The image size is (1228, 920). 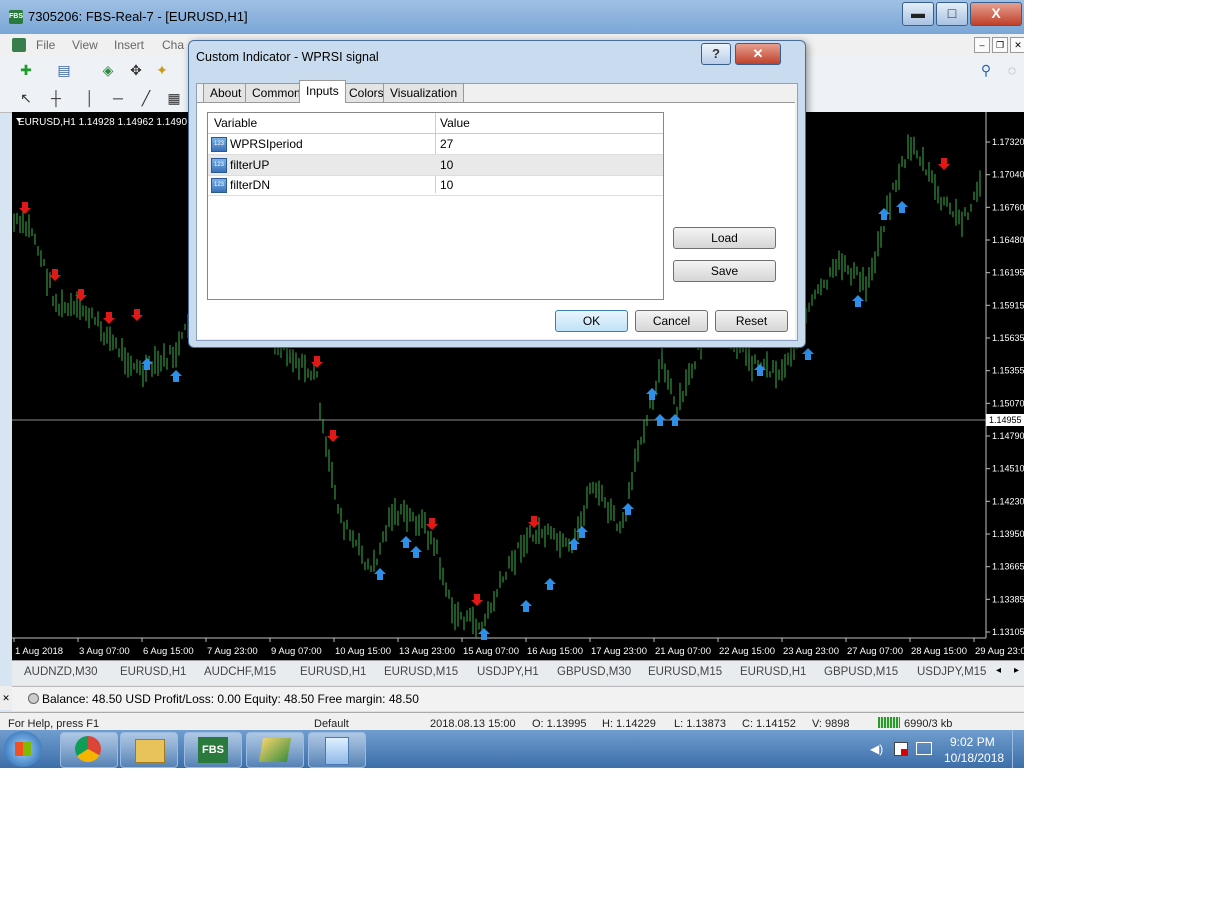 I want to click on help-button: ?, so click(x=716, y=54).